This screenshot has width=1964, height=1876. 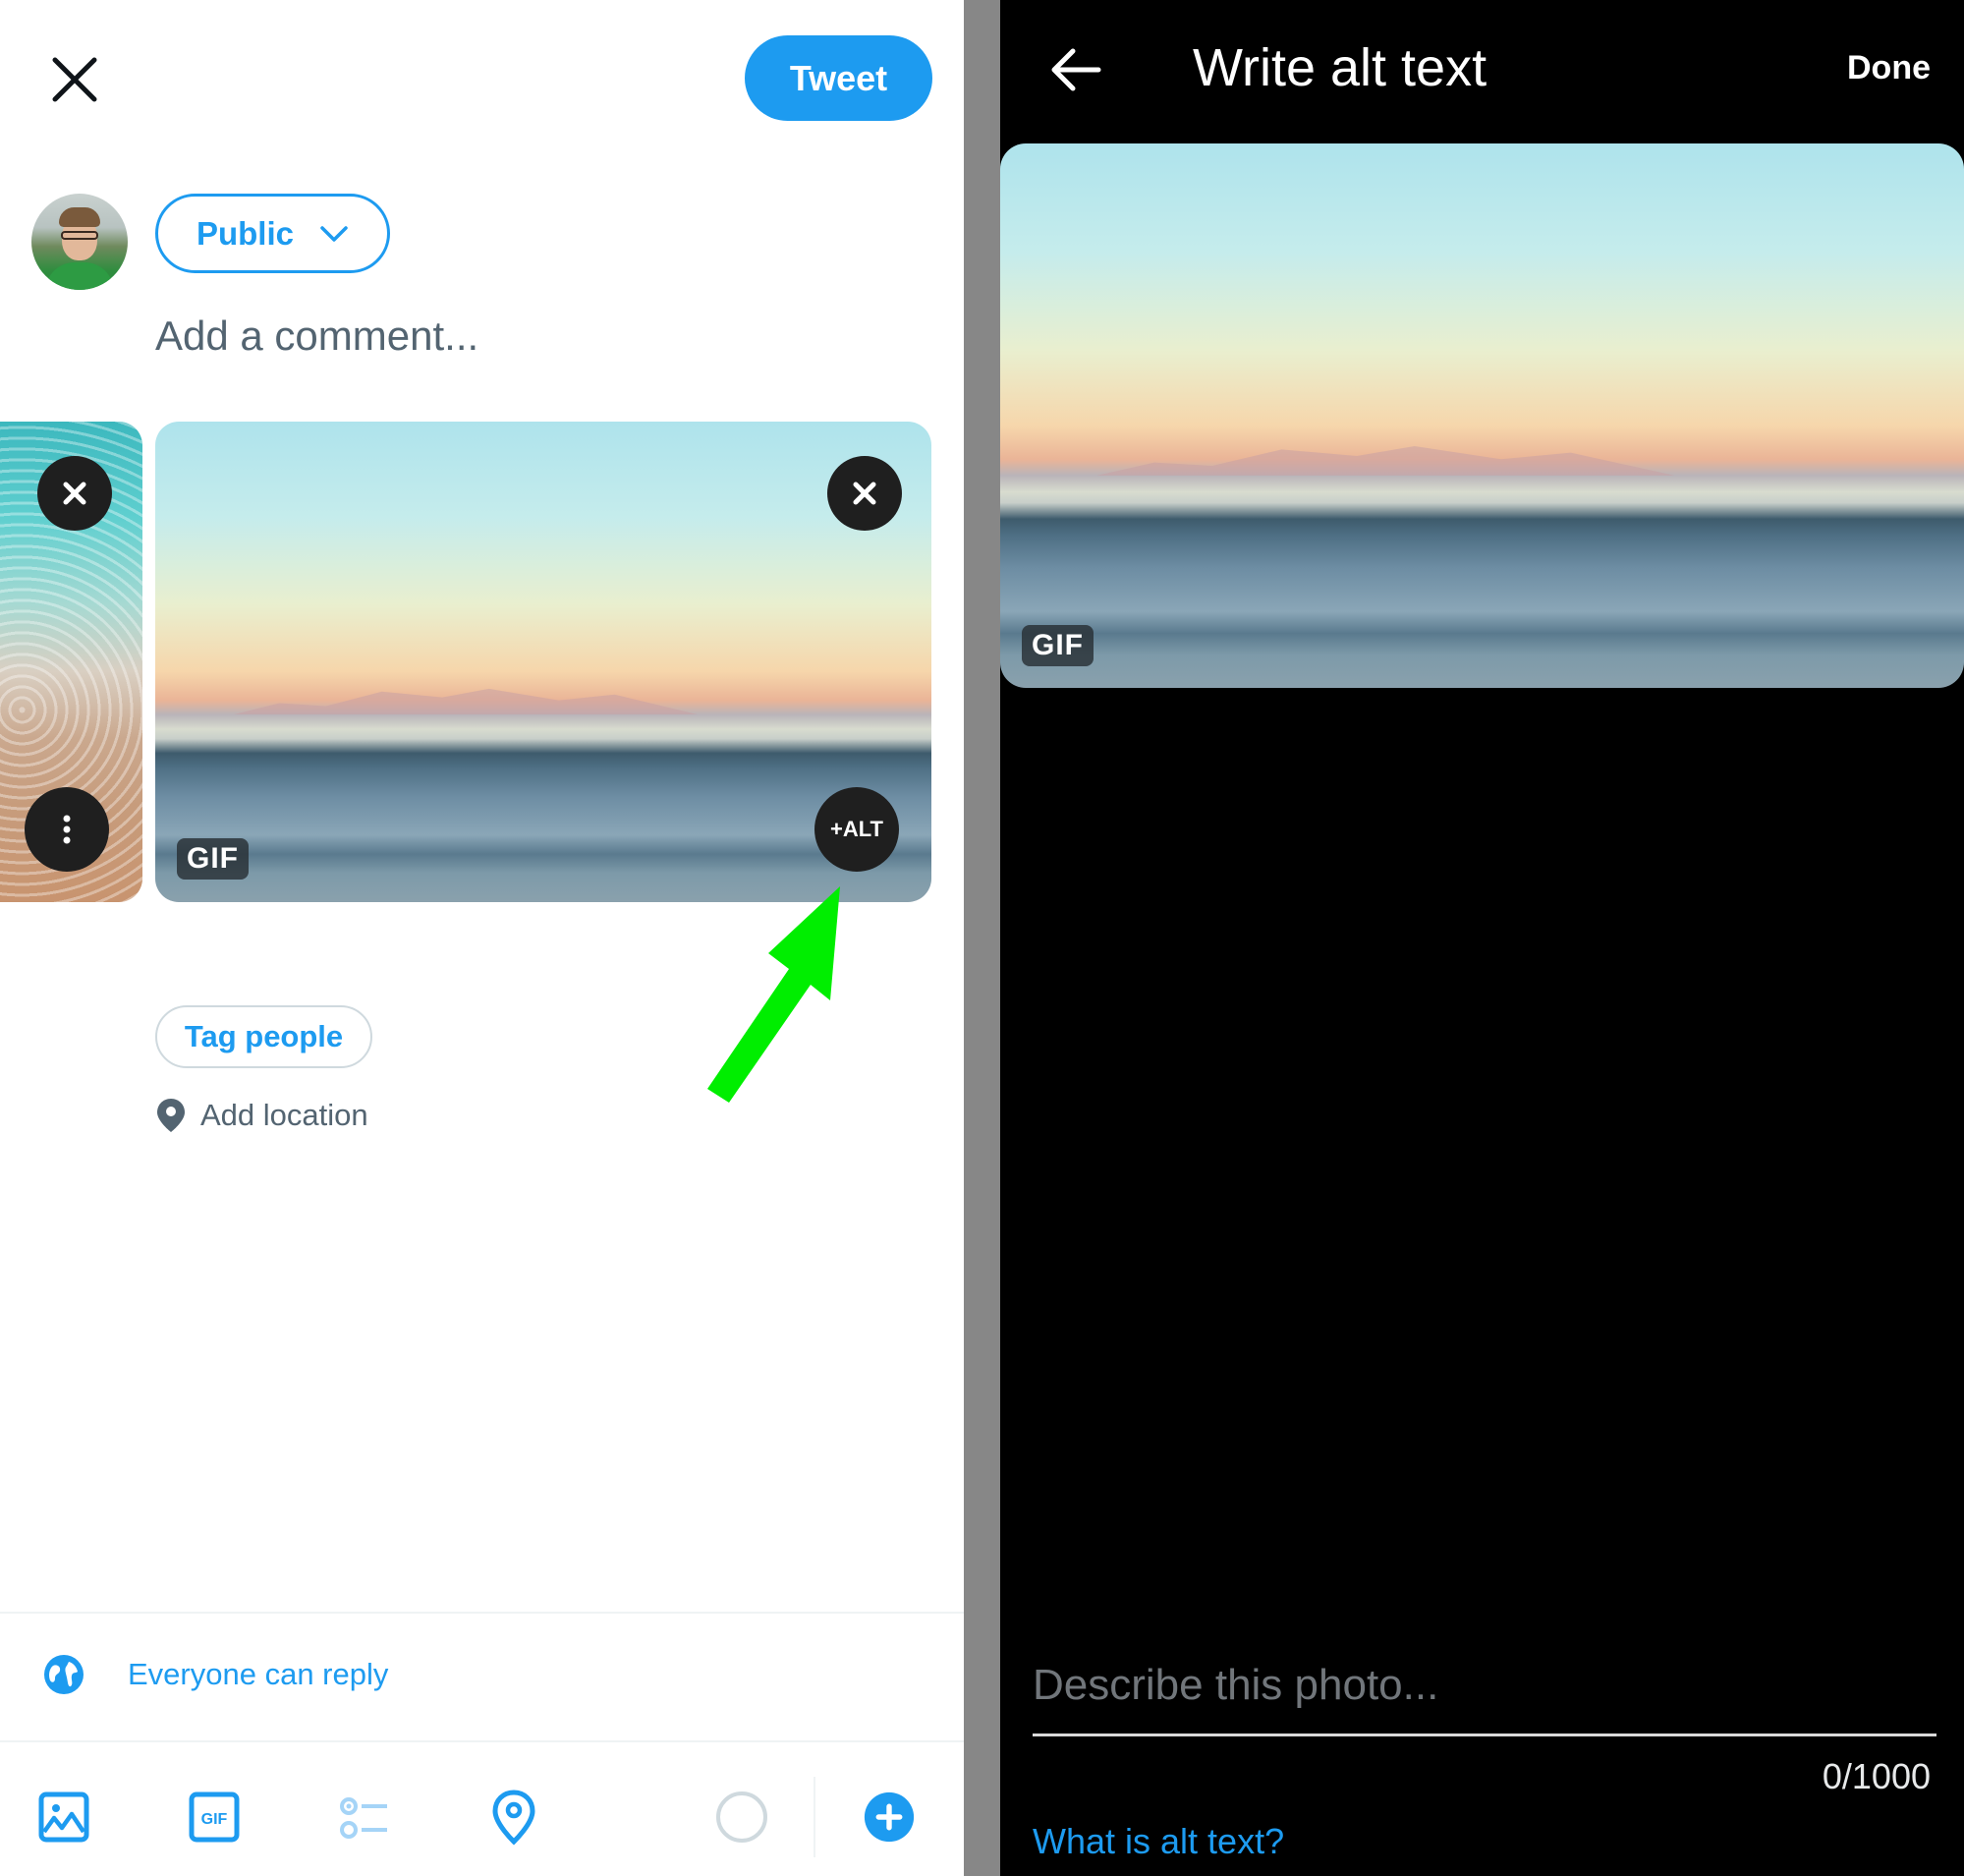 I want to click on image-icon, so click(x=63, y=1817).